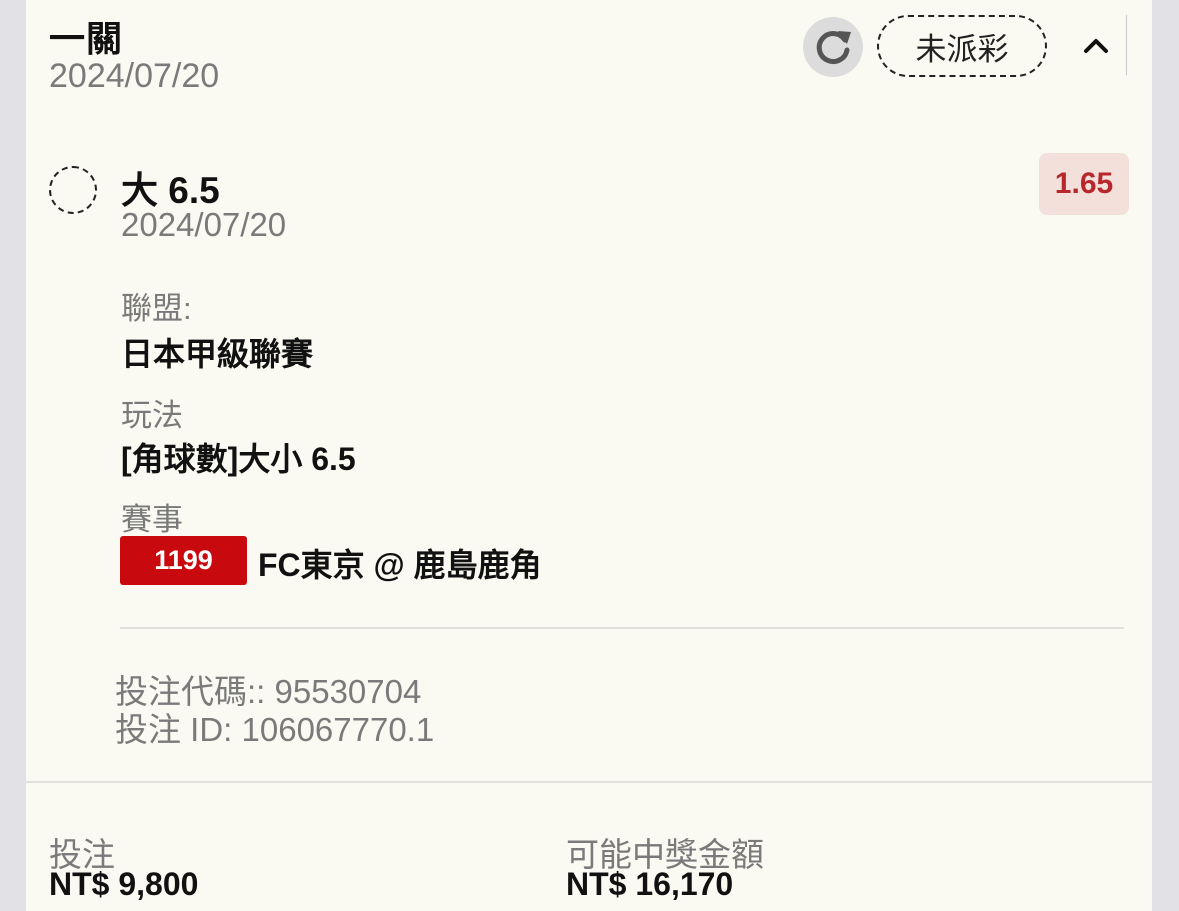 This screenshot has width=1179, height=911. What do you see at coordinates (1084, 184) in the screenshot?
I see `odds-badge: 1.65` at bounding box center [1084, 184].